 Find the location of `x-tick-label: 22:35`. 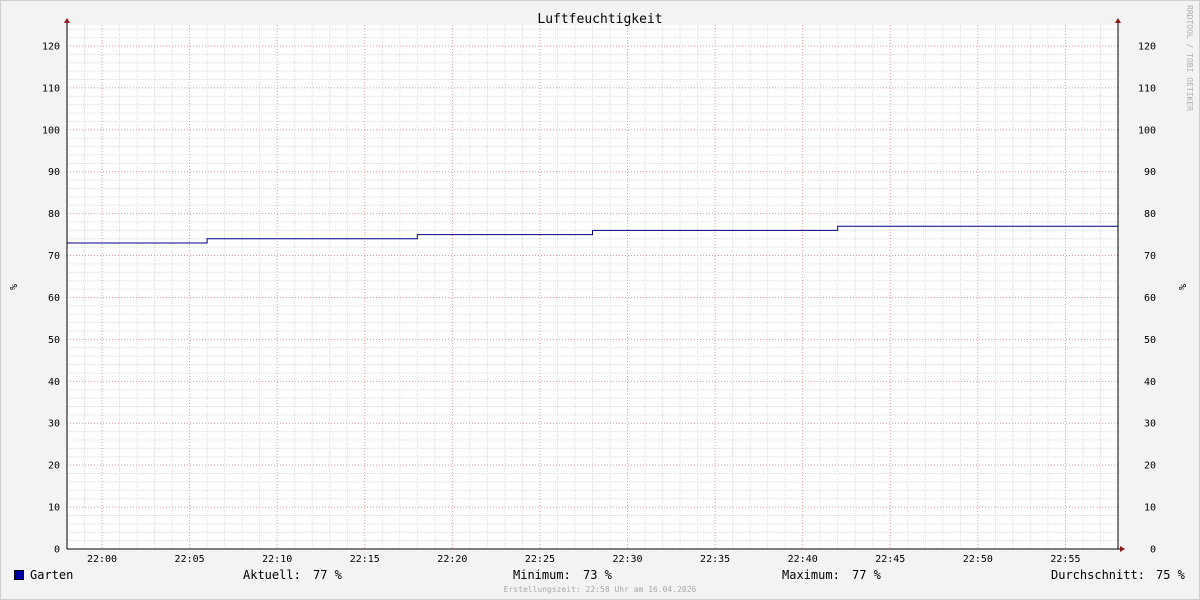

x-tick-label: 22:35 is located at coordinates (715, 559).